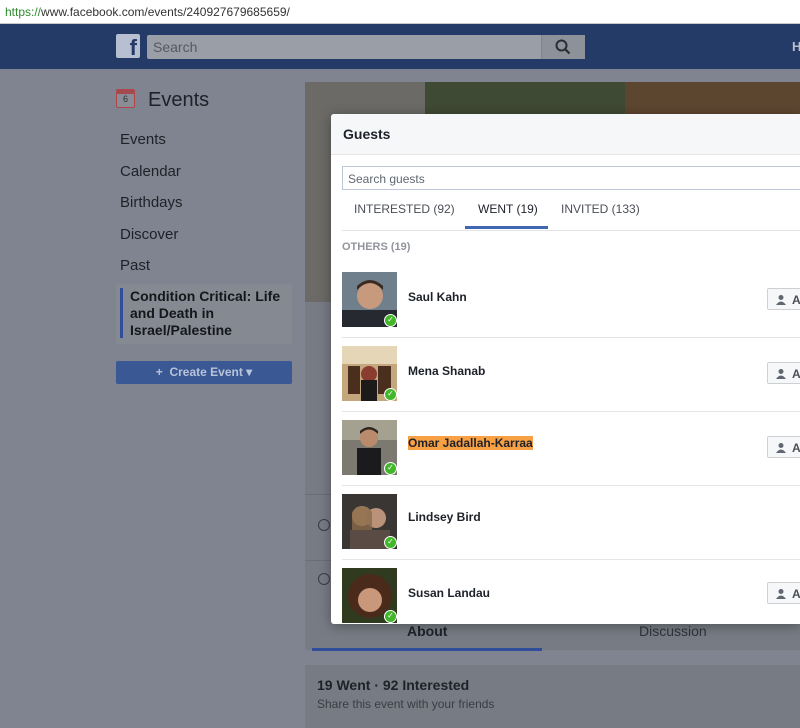  What do you see at coordinates (175, 47) in the screenshot?
I see `search-placeholder: Search` at bounding box center [175, 47].